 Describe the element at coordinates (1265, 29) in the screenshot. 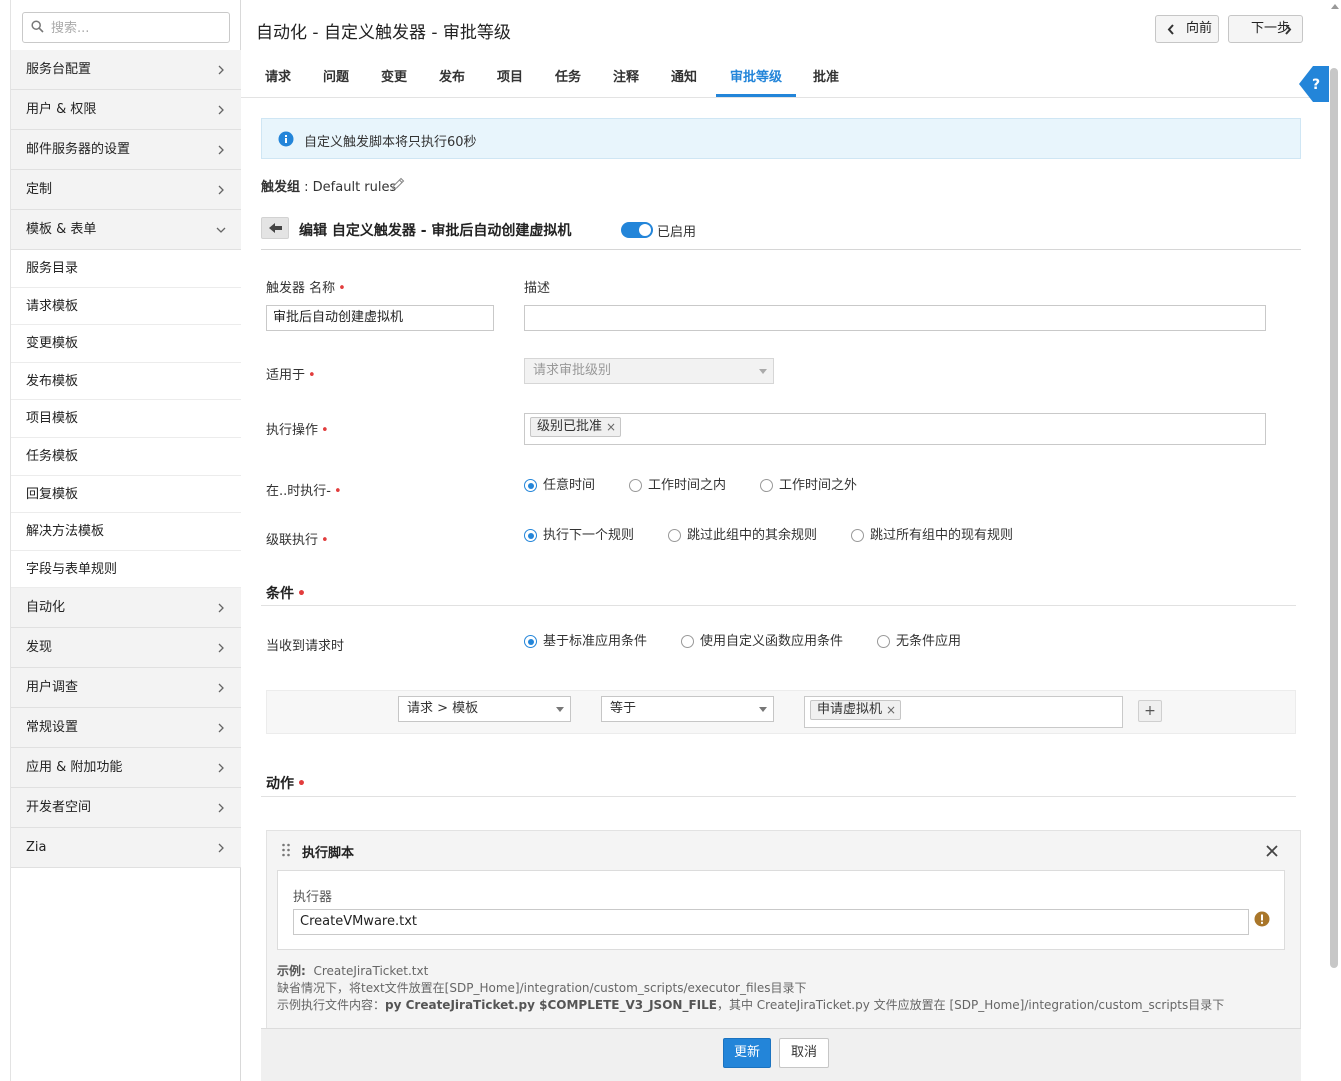

I see `next-button: 下一步` at that location.